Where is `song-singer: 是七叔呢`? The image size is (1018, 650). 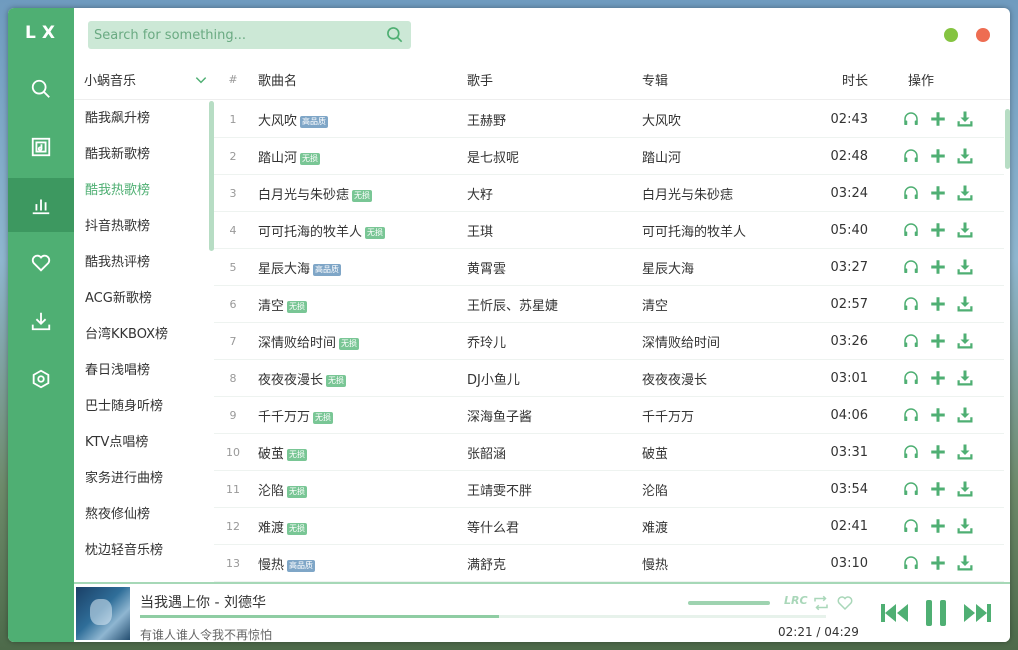
song-singer: 是七叔呢 is located at coordinates (493, 158).